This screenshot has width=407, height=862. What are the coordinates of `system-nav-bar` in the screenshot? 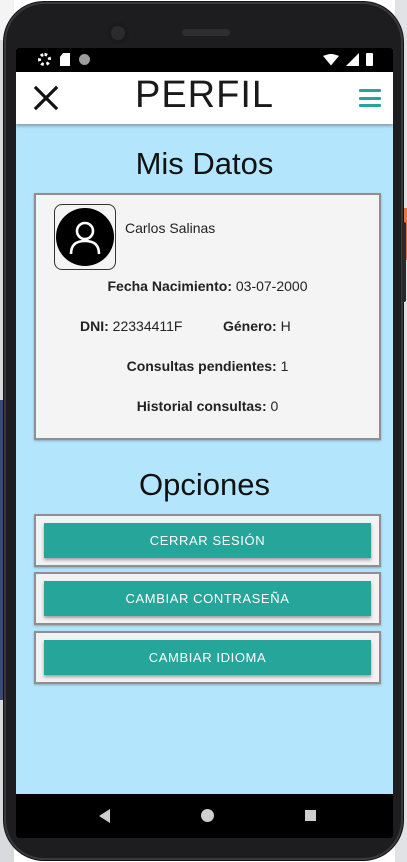 It's located at (204, 816).